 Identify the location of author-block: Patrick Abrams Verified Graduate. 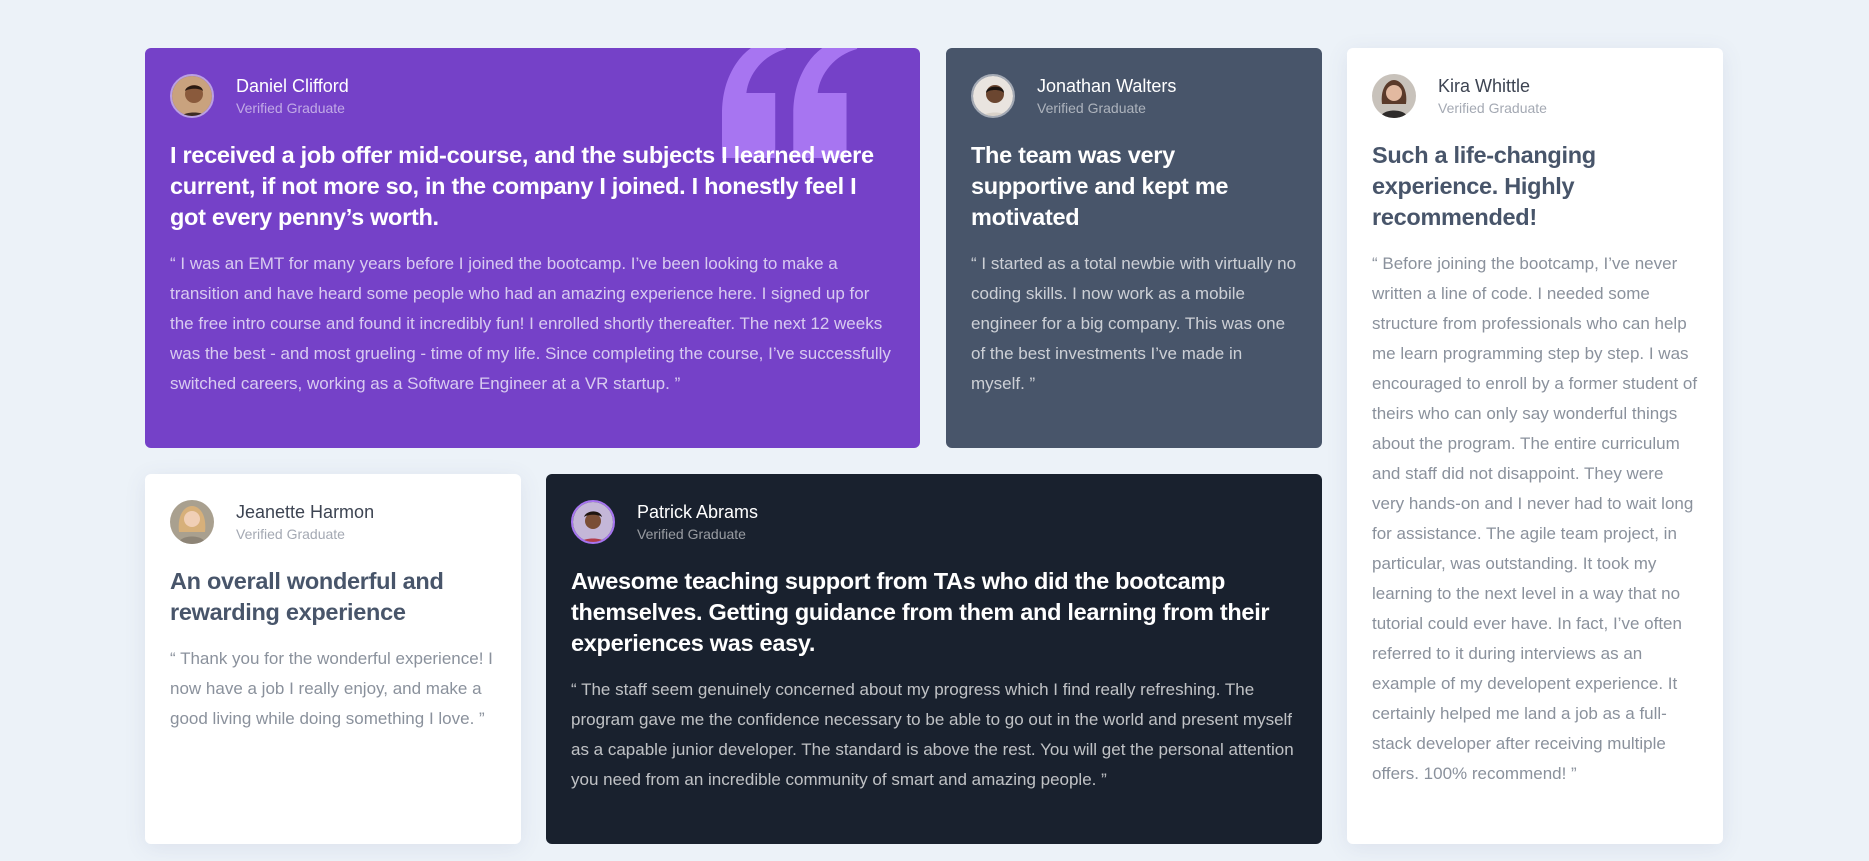
(934, 522).